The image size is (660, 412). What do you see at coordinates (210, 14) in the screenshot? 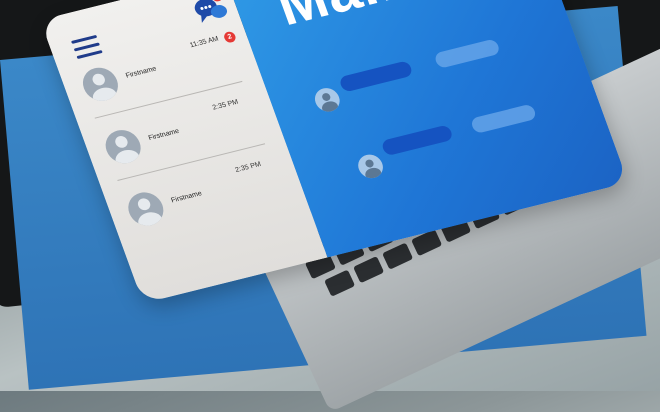
I see `chat-bubbles-icon: 2` at bounding box center [210, 14].